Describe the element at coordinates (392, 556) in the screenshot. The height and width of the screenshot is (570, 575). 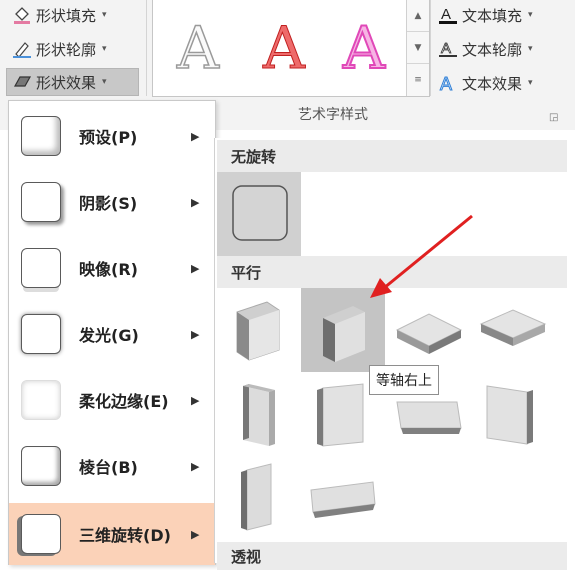
I see `section-header-perspective: 透视` at that location.